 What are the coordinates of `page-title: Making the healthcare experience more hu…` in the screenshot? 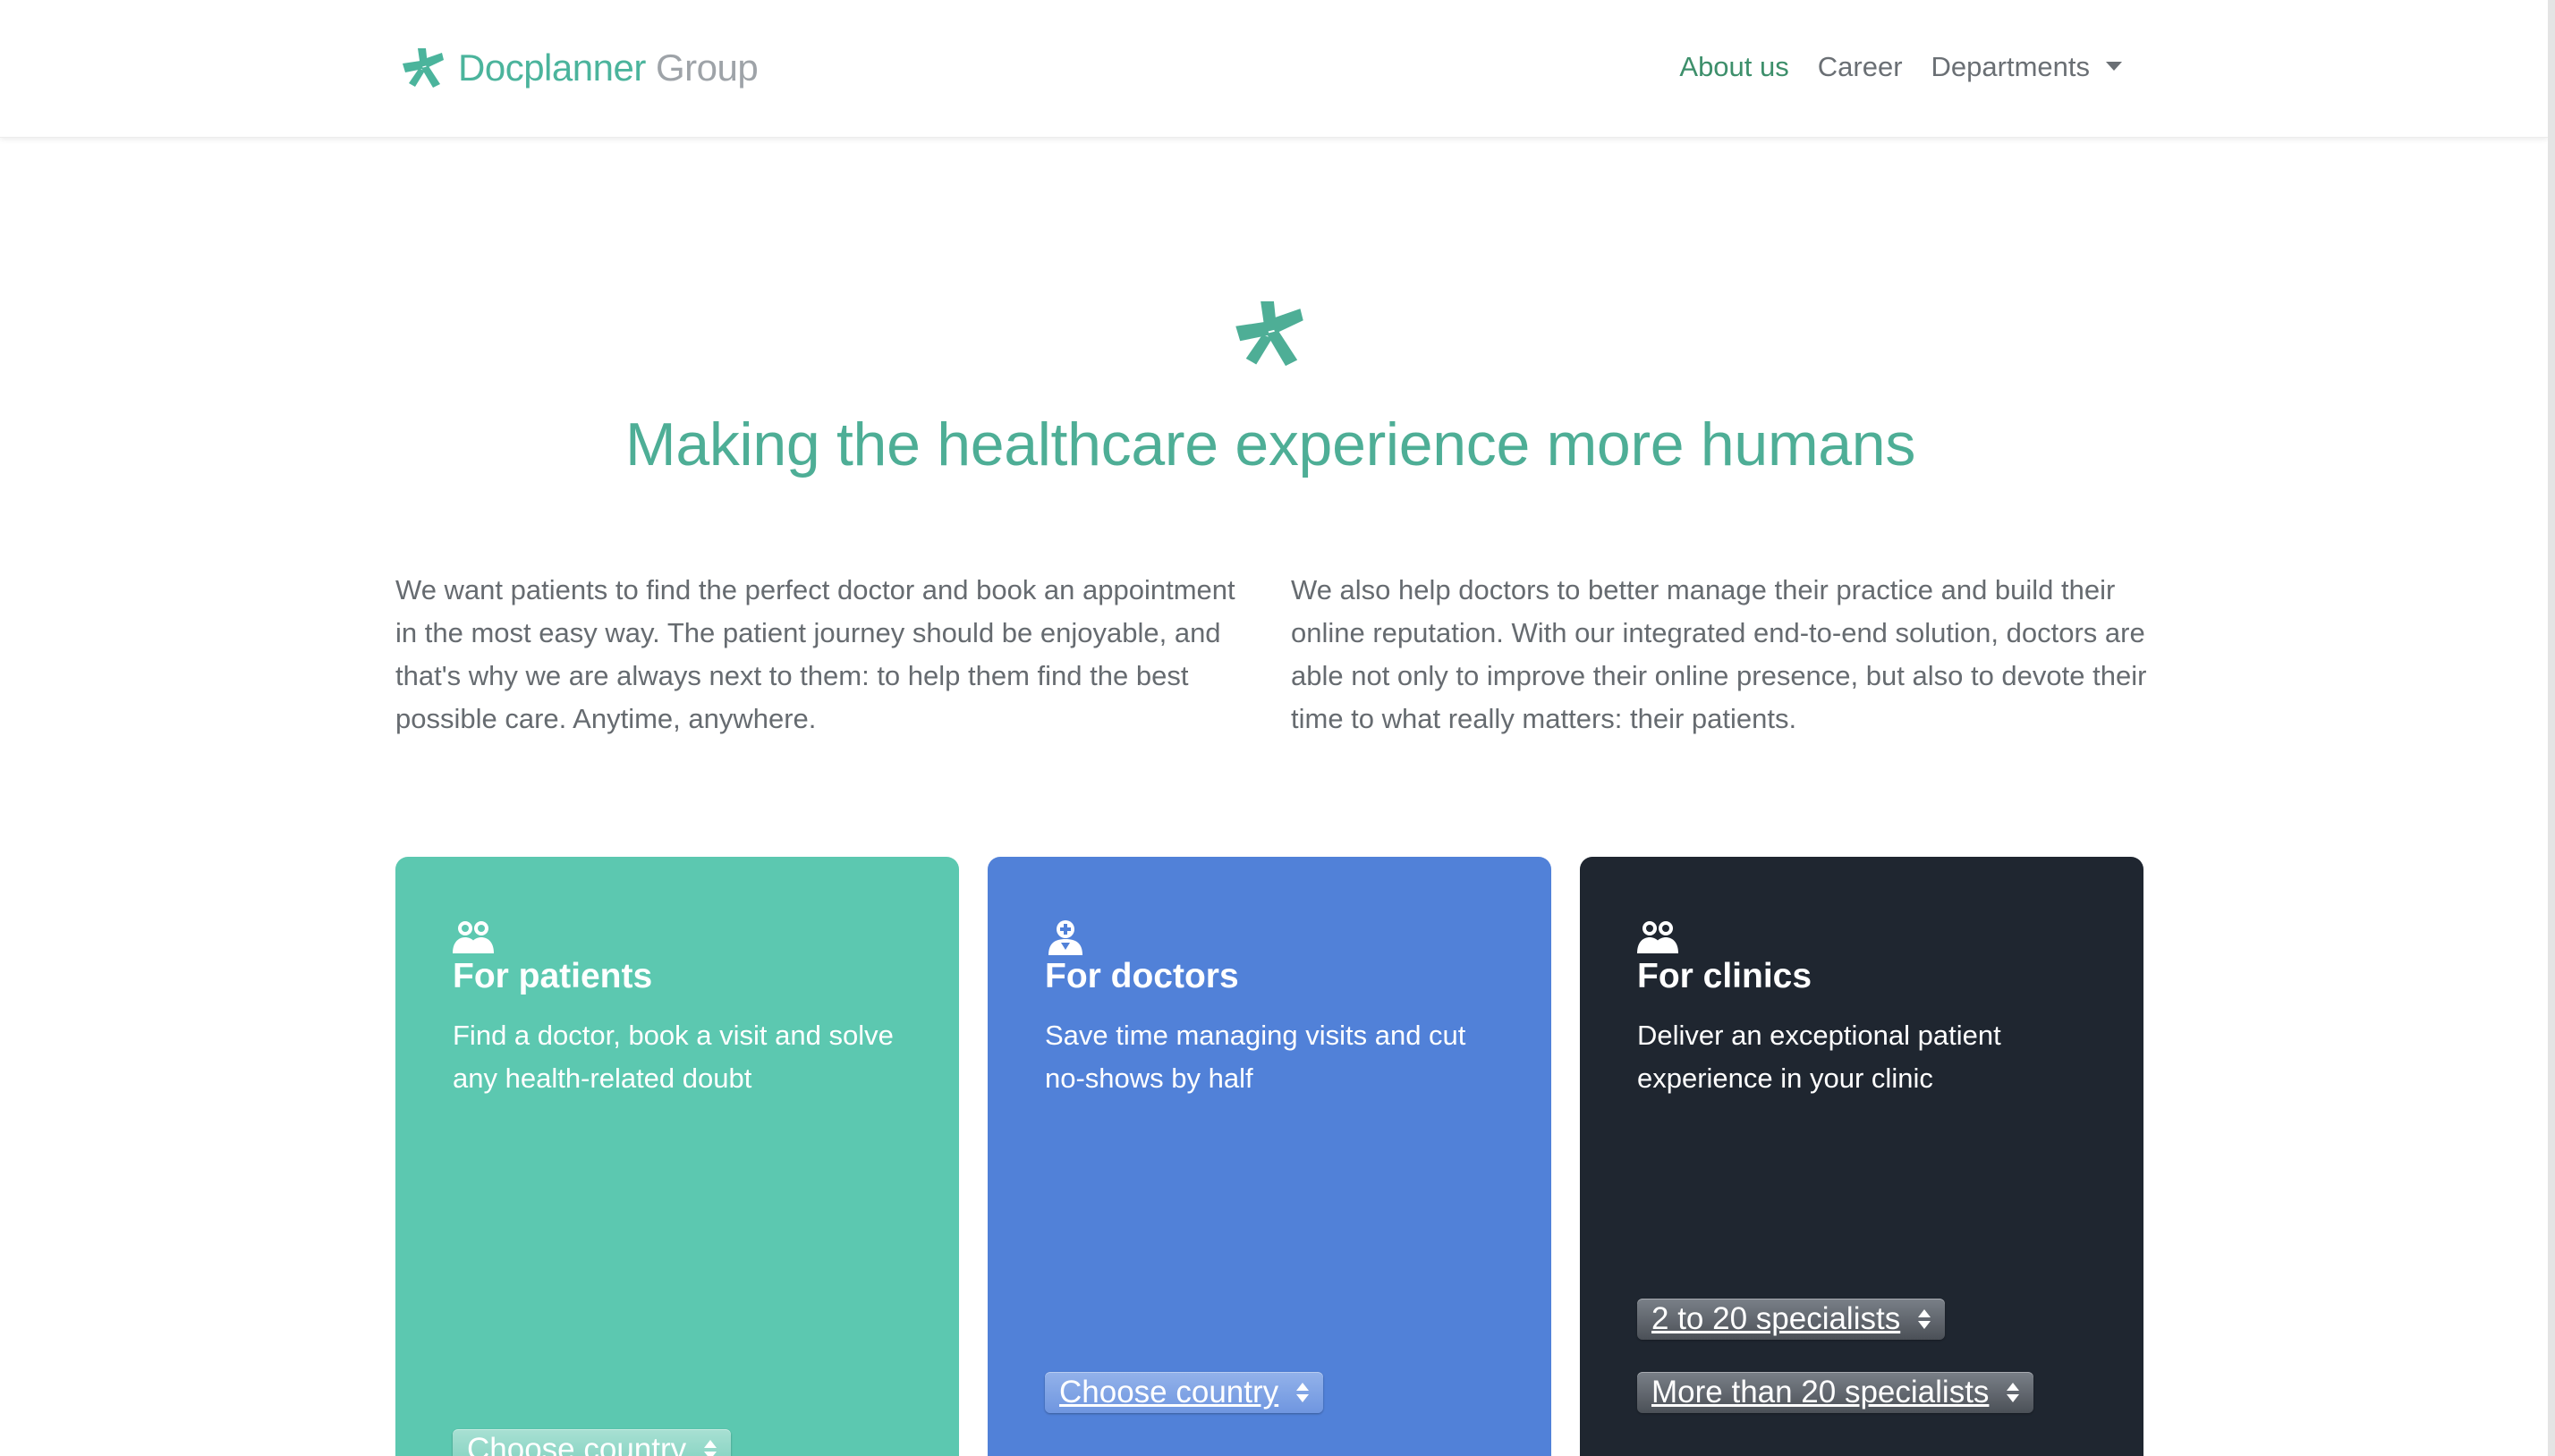 It's located at (1270, 444).